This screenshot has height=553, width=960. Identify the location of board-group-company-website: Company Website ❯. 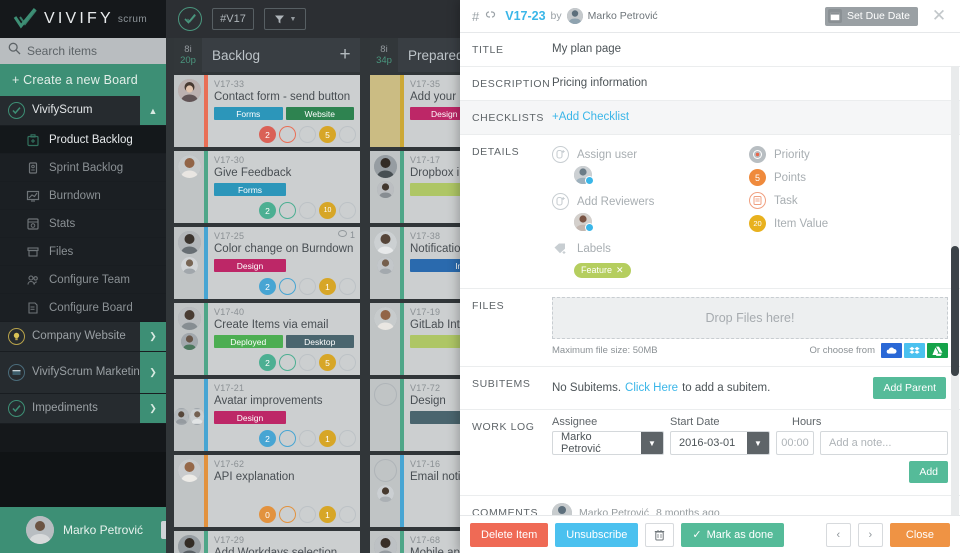
(83, 337).